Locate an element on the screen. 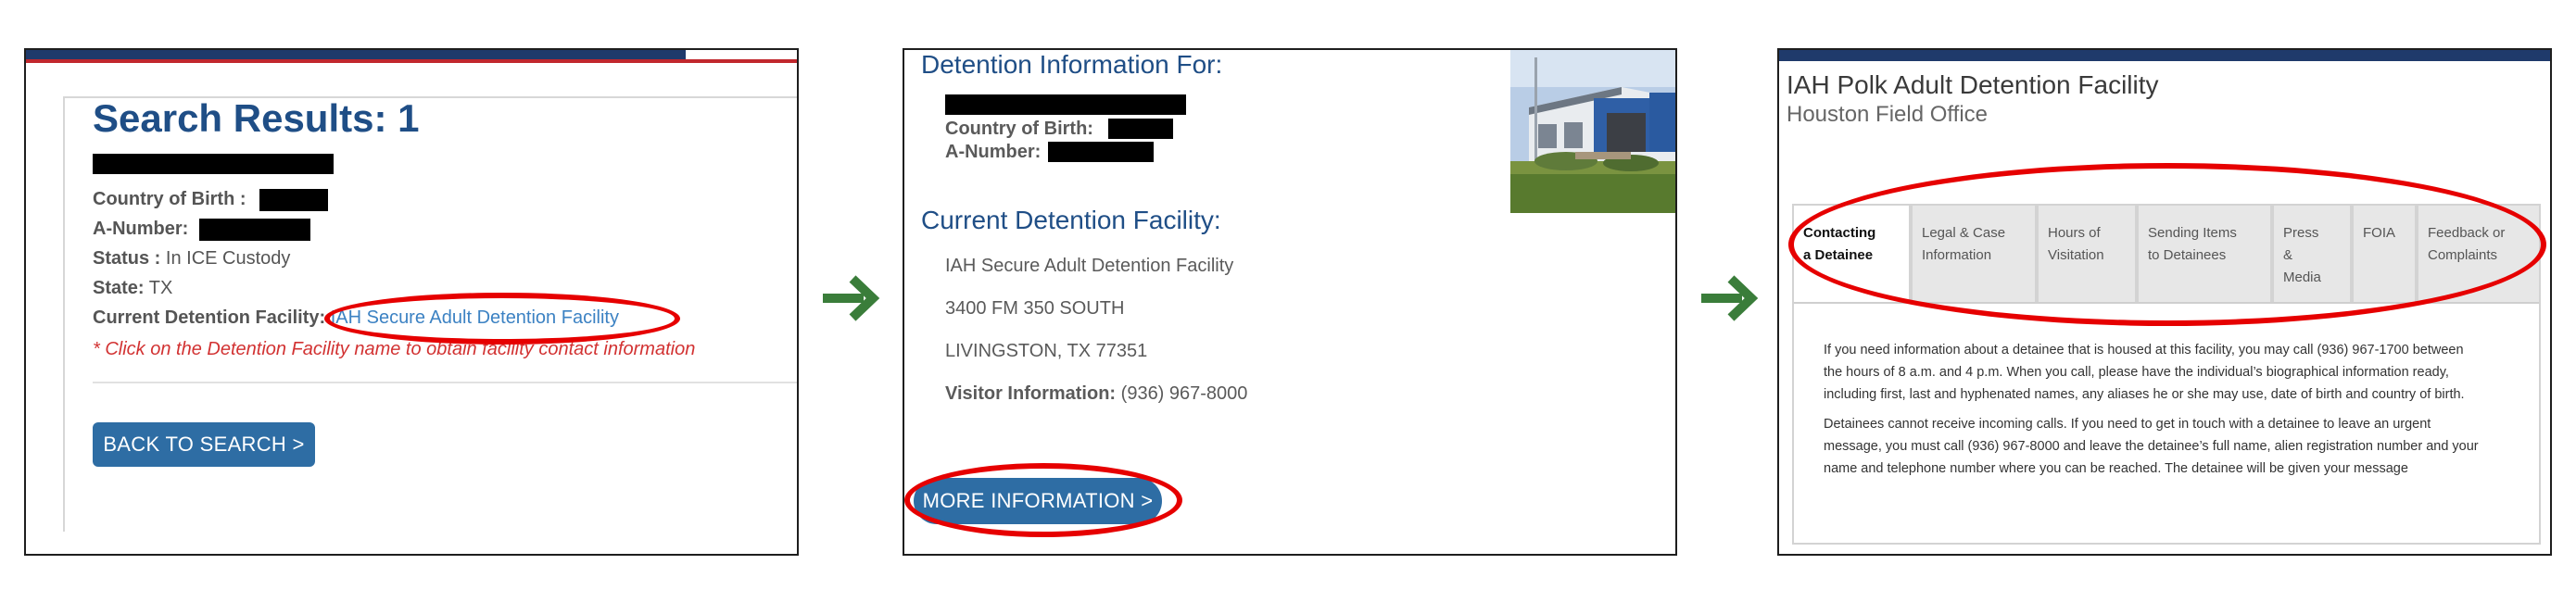  tab-legal-case-information: Legal & Case Information is located at coordinates (1974, 253).